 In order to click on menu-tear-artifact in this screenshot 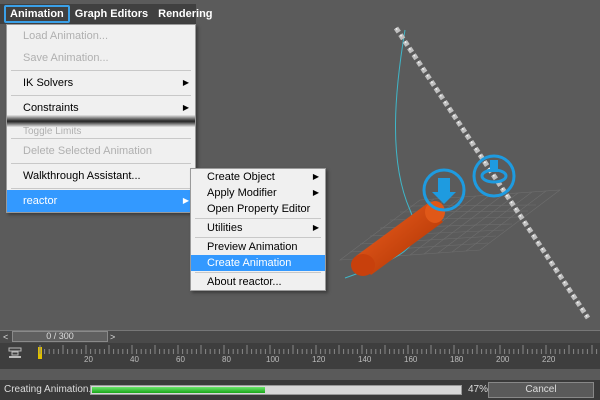, I will do `click(101, 121)`.